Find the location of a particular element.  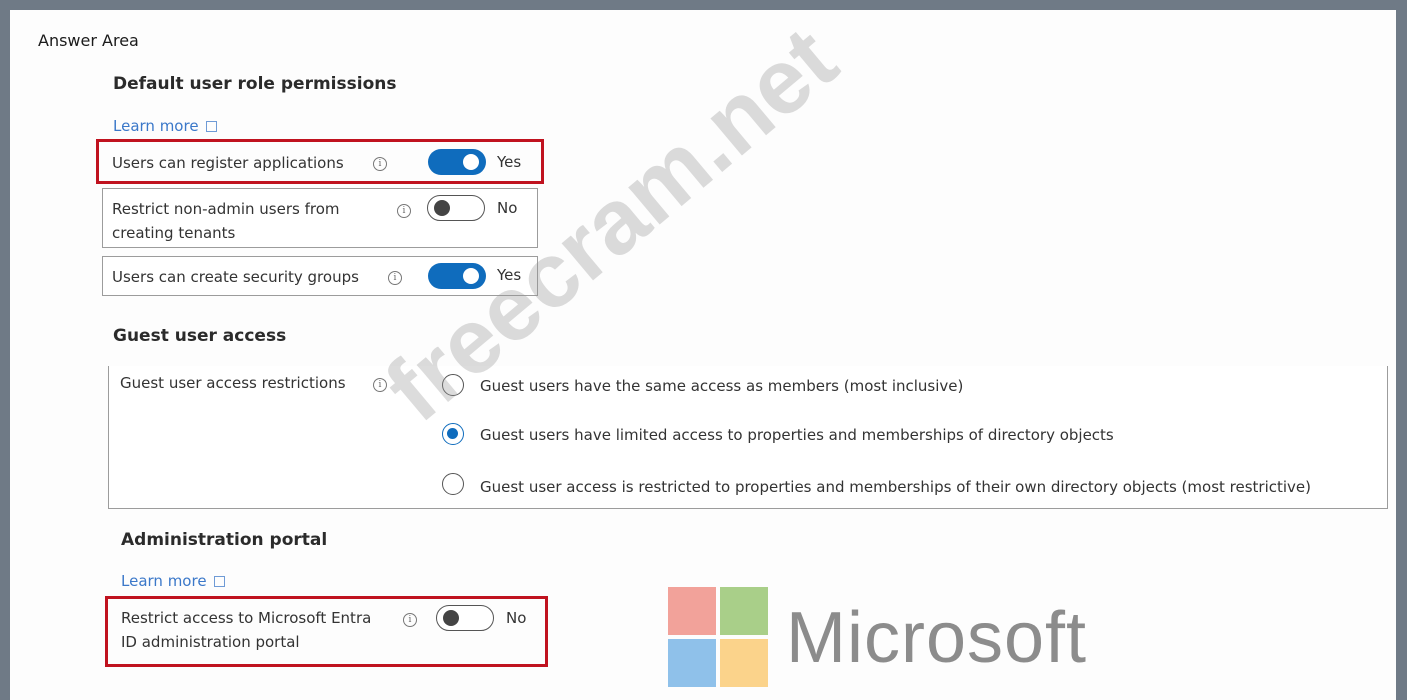

admin-portal-heading: Administration portal is located at coordinates (224, 540).